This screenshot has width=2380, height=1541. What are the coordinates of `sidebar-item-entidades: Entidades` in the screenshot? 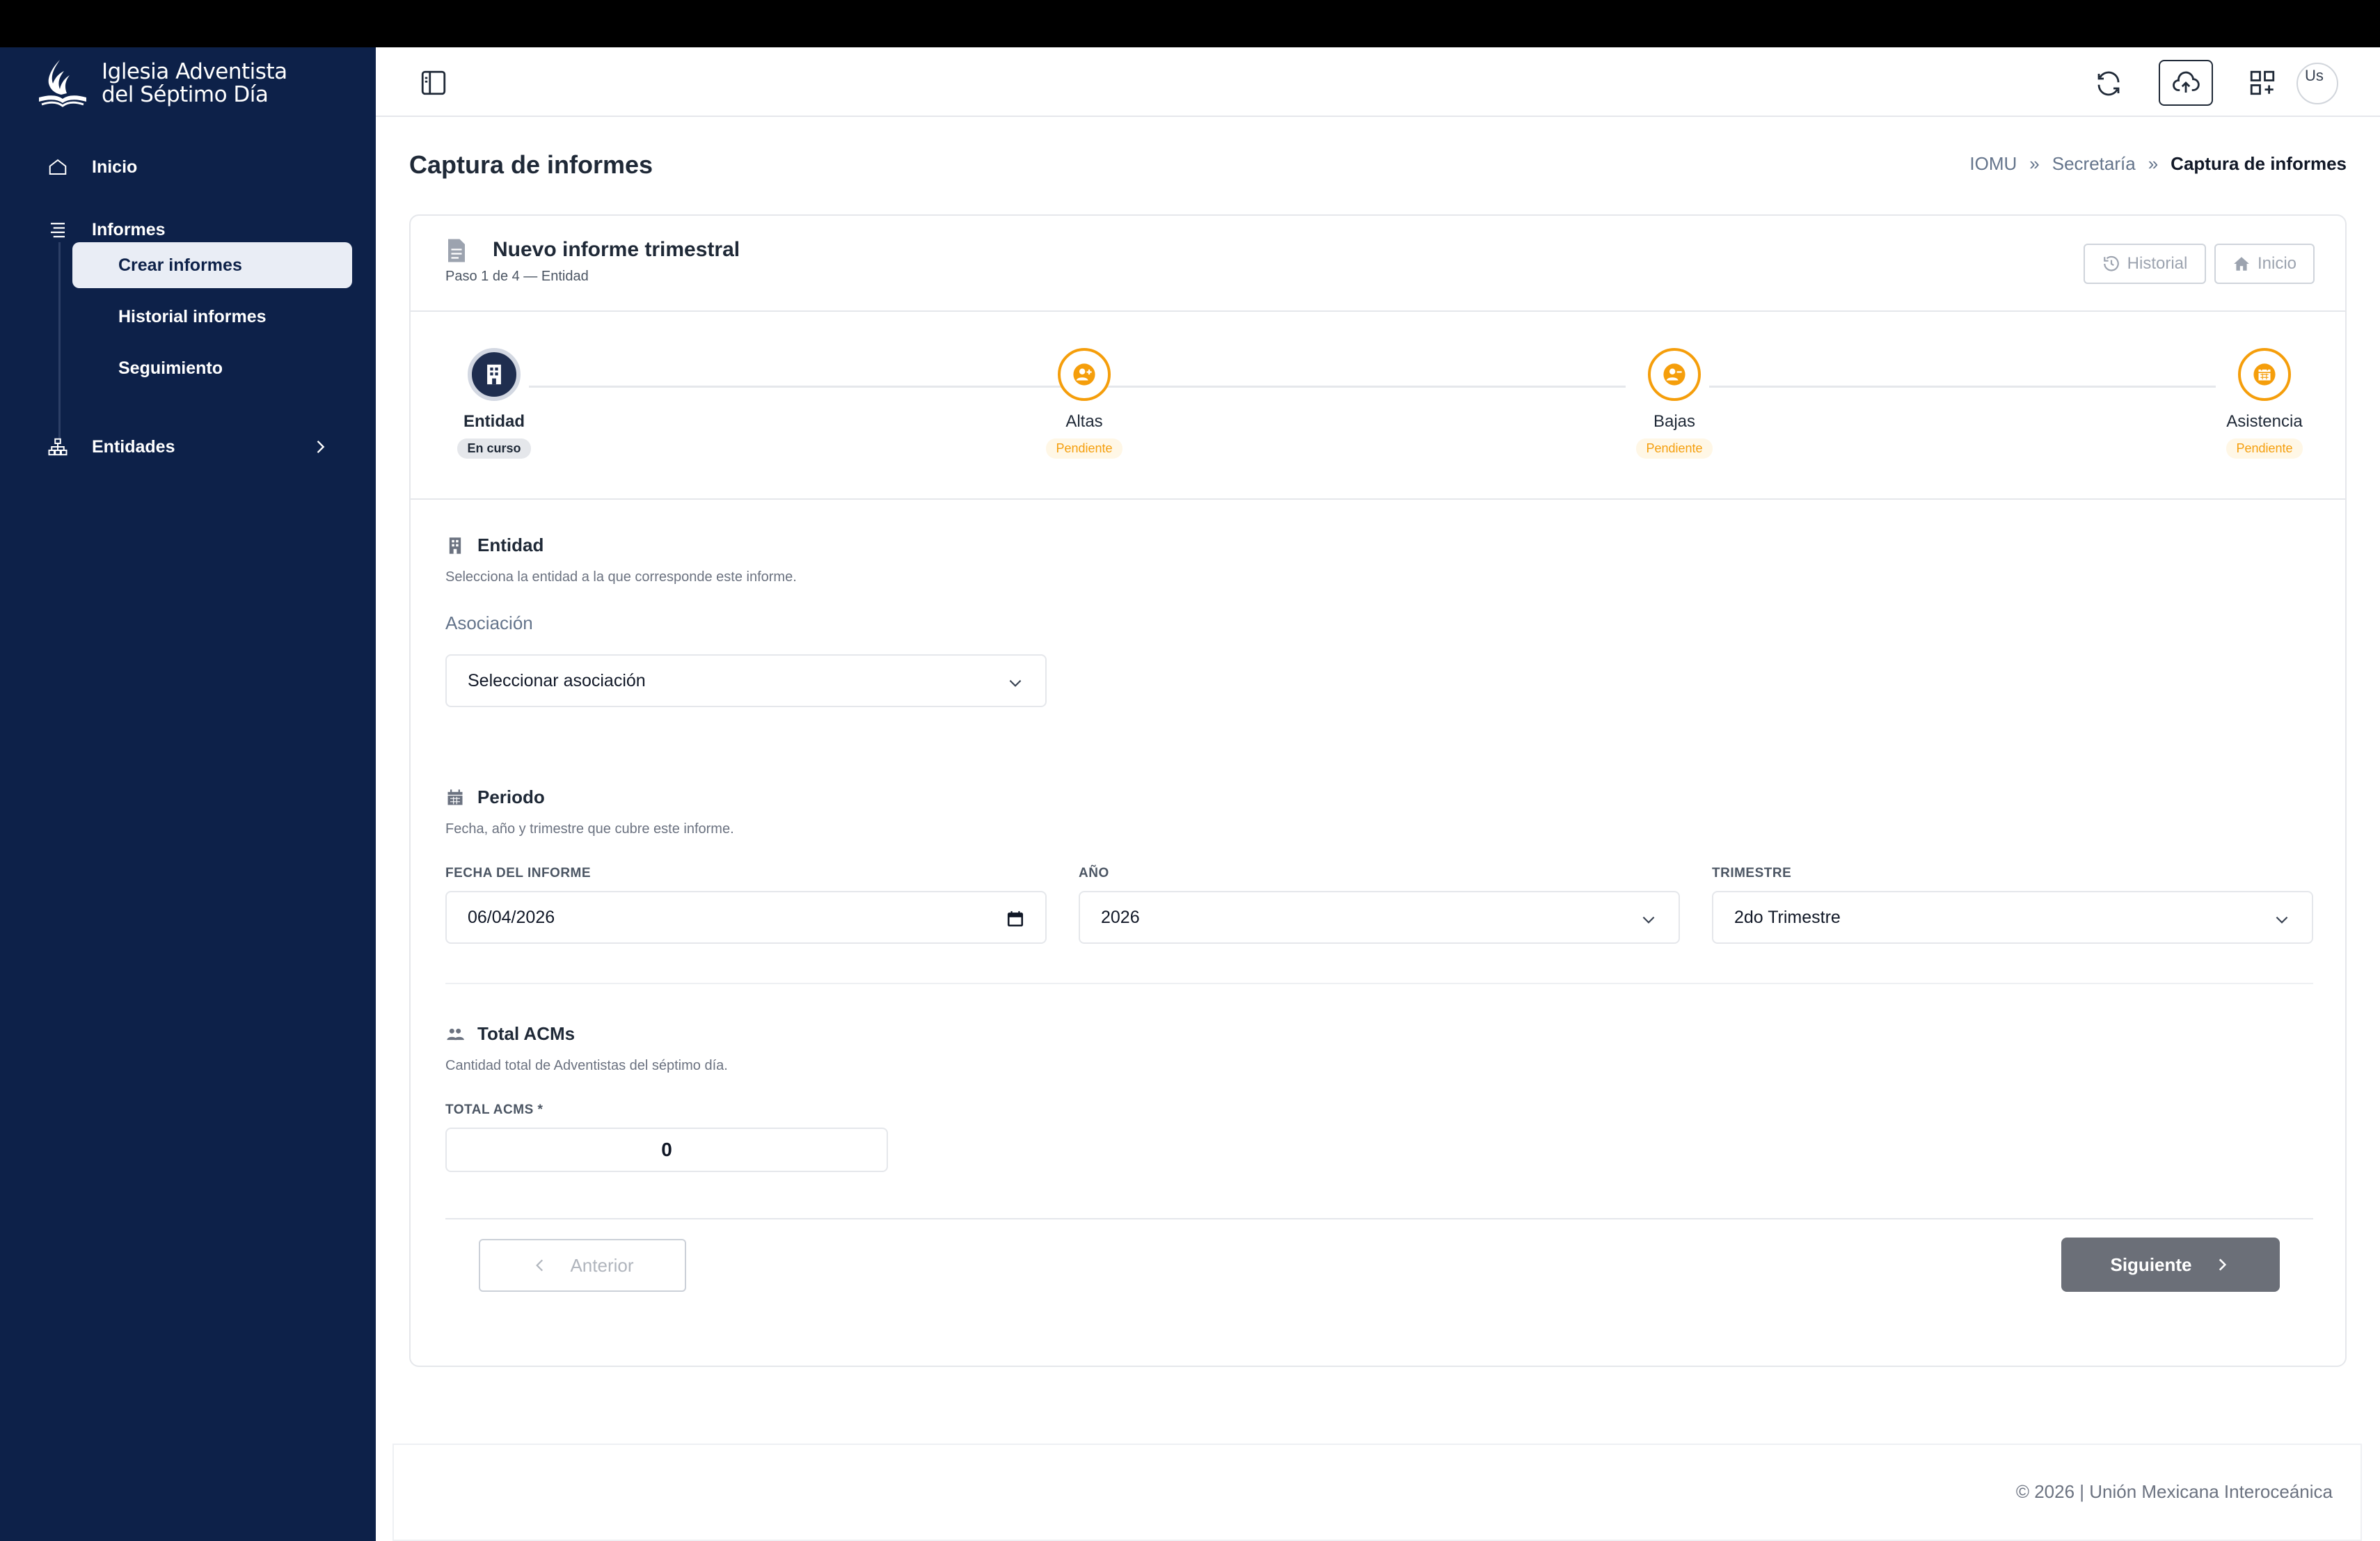 It's located at (188, 447).